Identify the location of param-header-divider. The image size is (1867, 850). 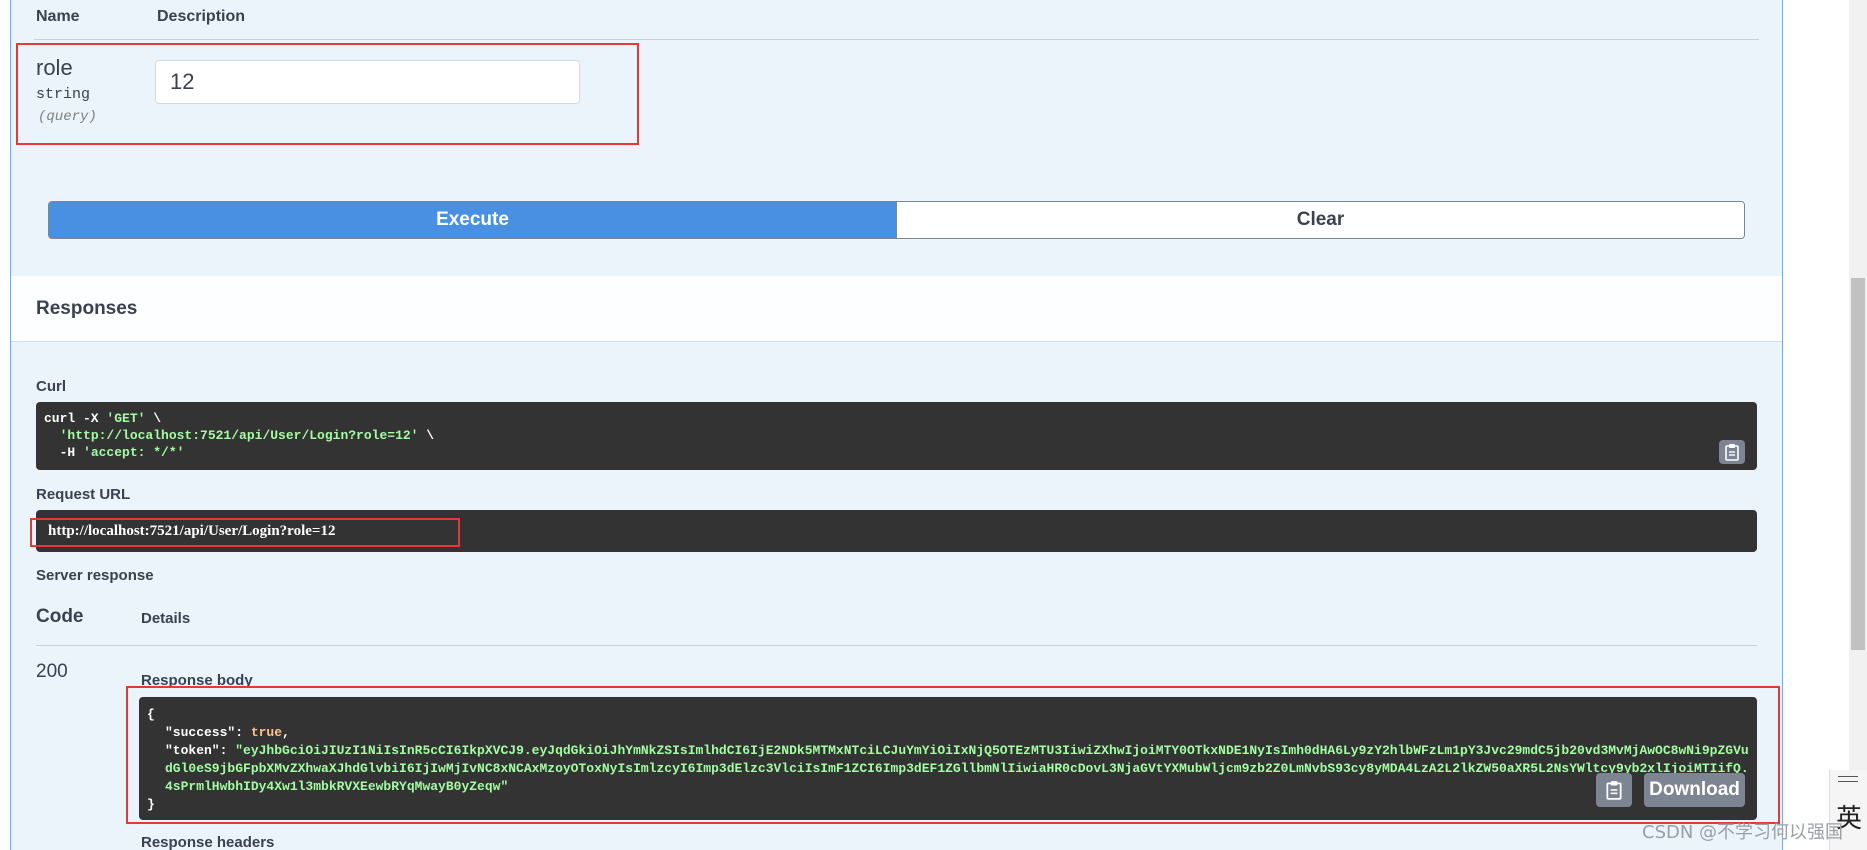
(896, 39).